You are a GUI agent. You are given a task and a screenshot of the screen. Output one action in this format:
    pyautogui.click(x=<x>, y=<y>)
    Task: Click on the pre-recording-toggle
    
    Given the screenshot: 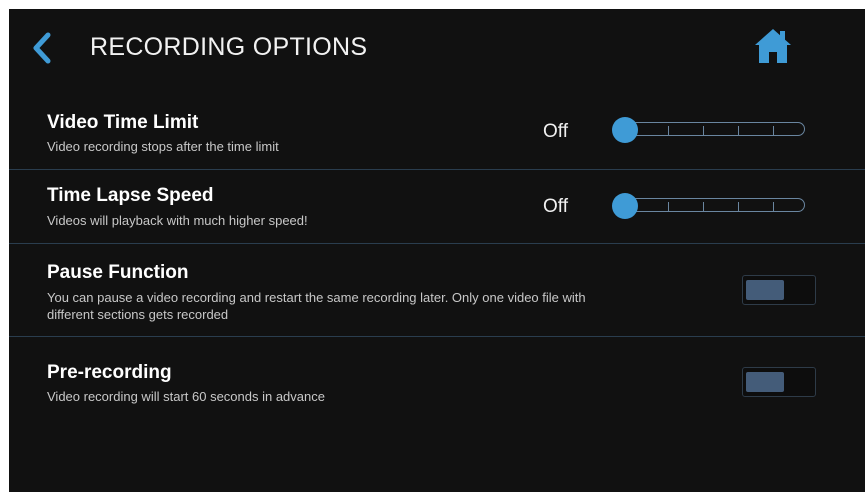 What is the action you would take?
    pyautogui.click(x=779, y=382)
    